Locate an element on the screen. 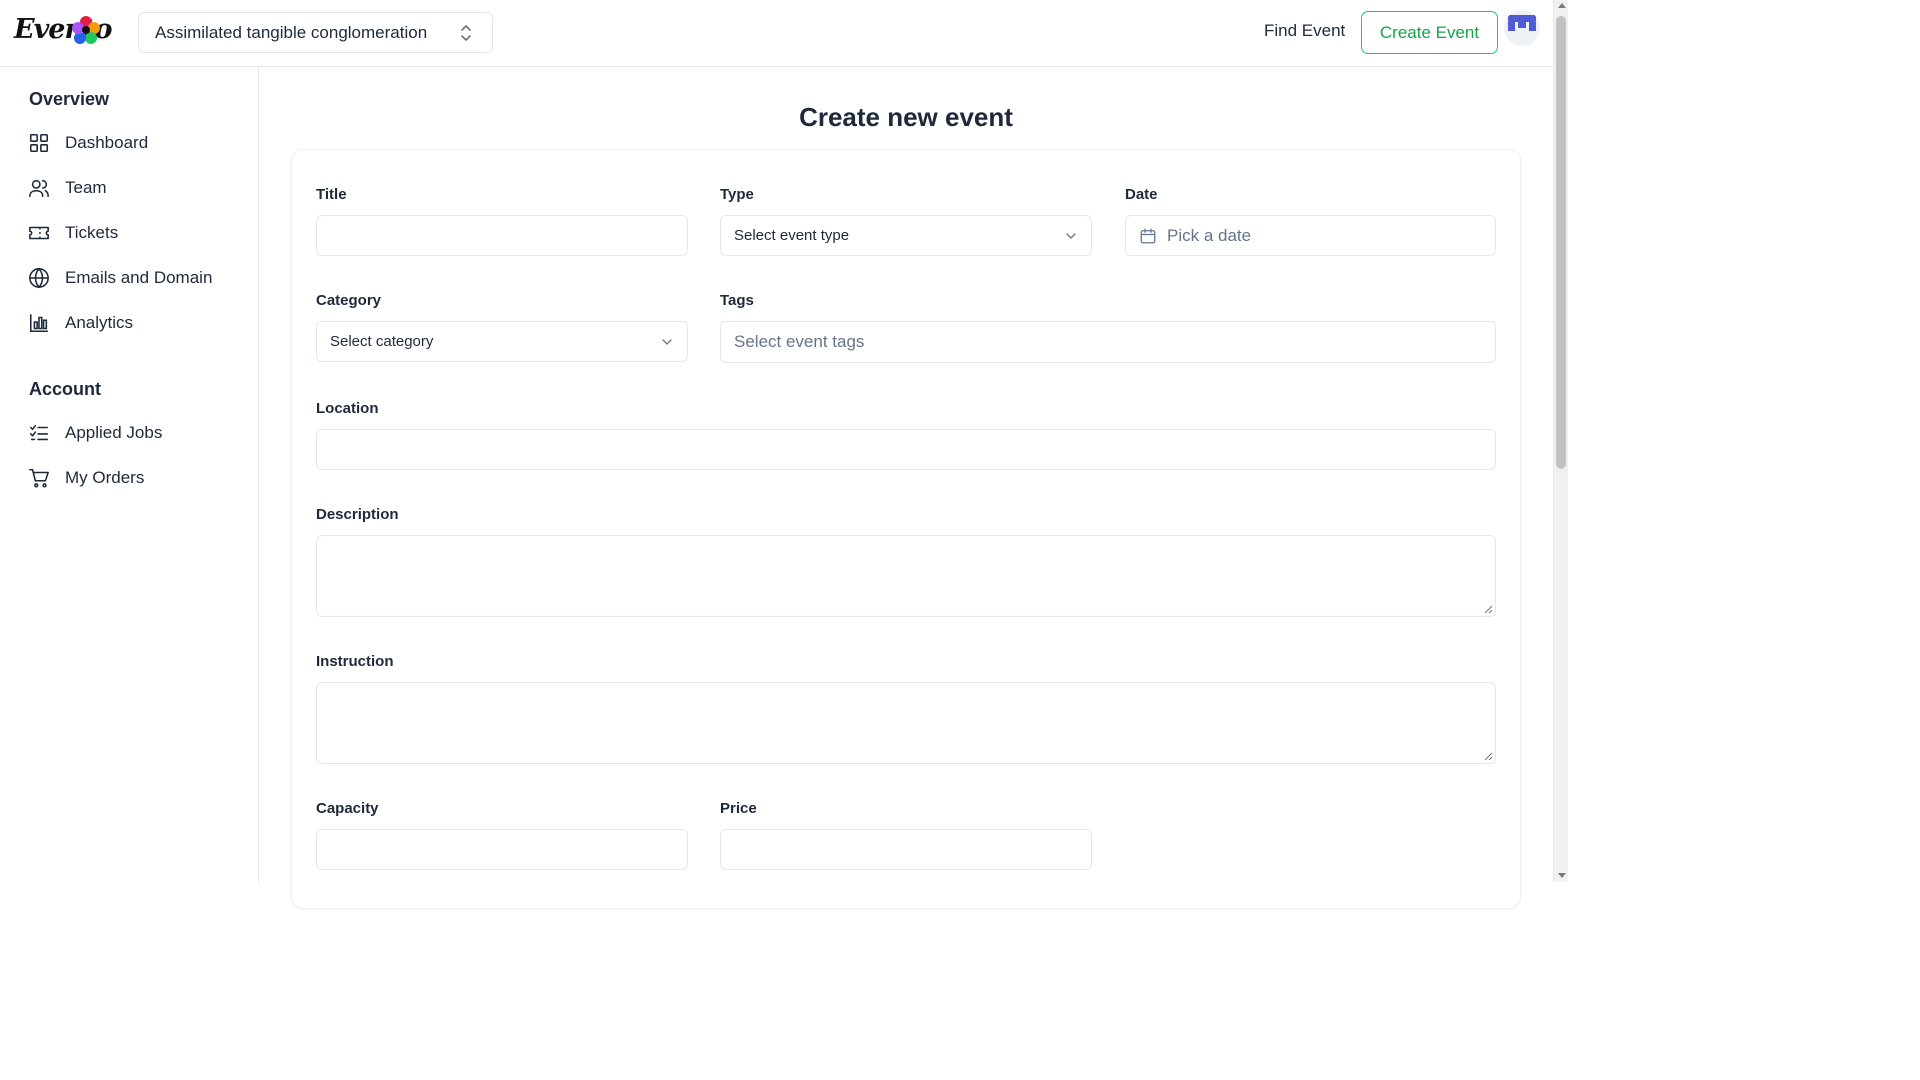 This screenshot has width=1920, height=1080. date-placeholder: Pick a date is located at coordinates (1209, 235).